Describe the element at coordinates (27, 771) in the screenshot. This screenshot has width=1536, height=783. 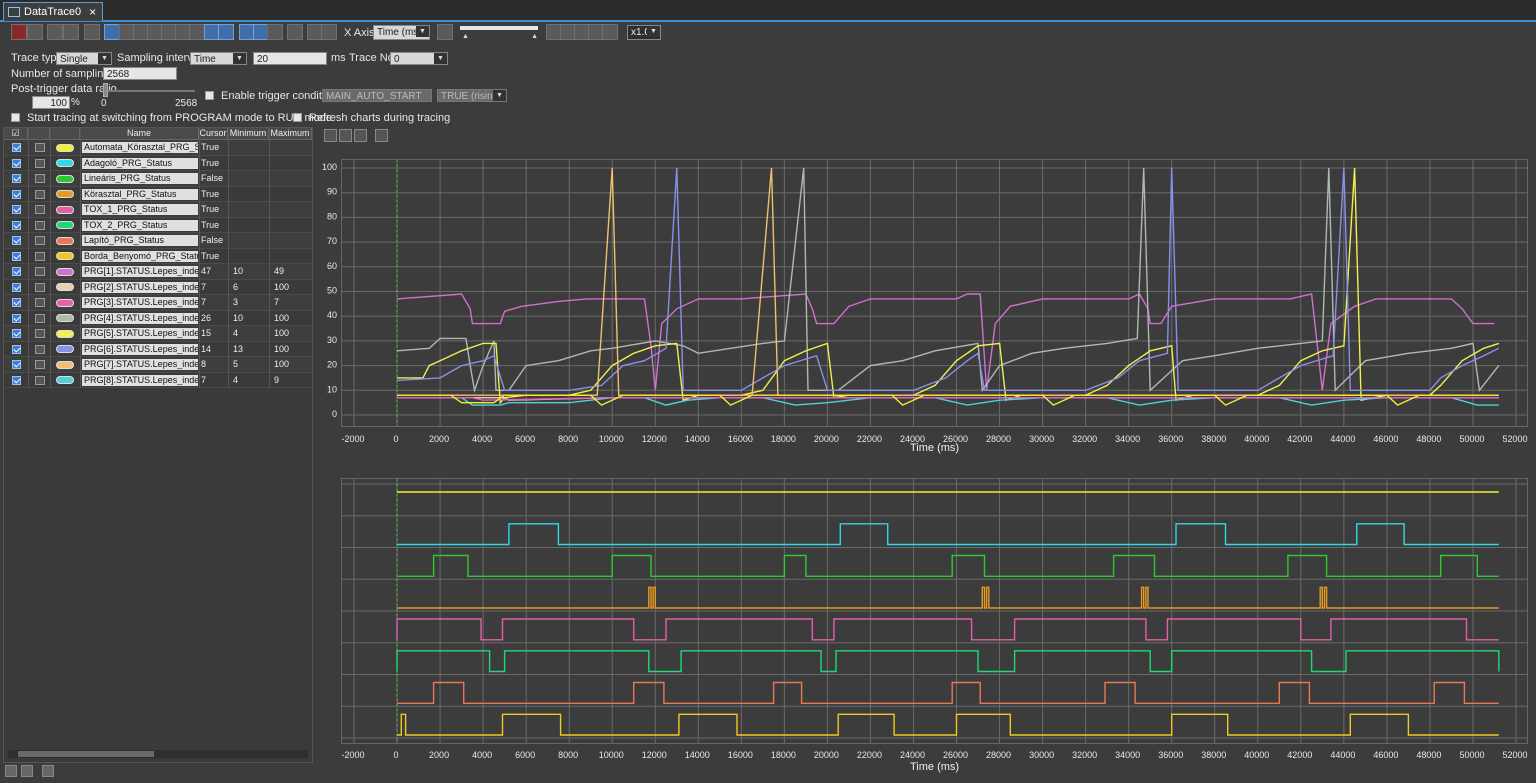
I see `remove-variable-button` at that location.